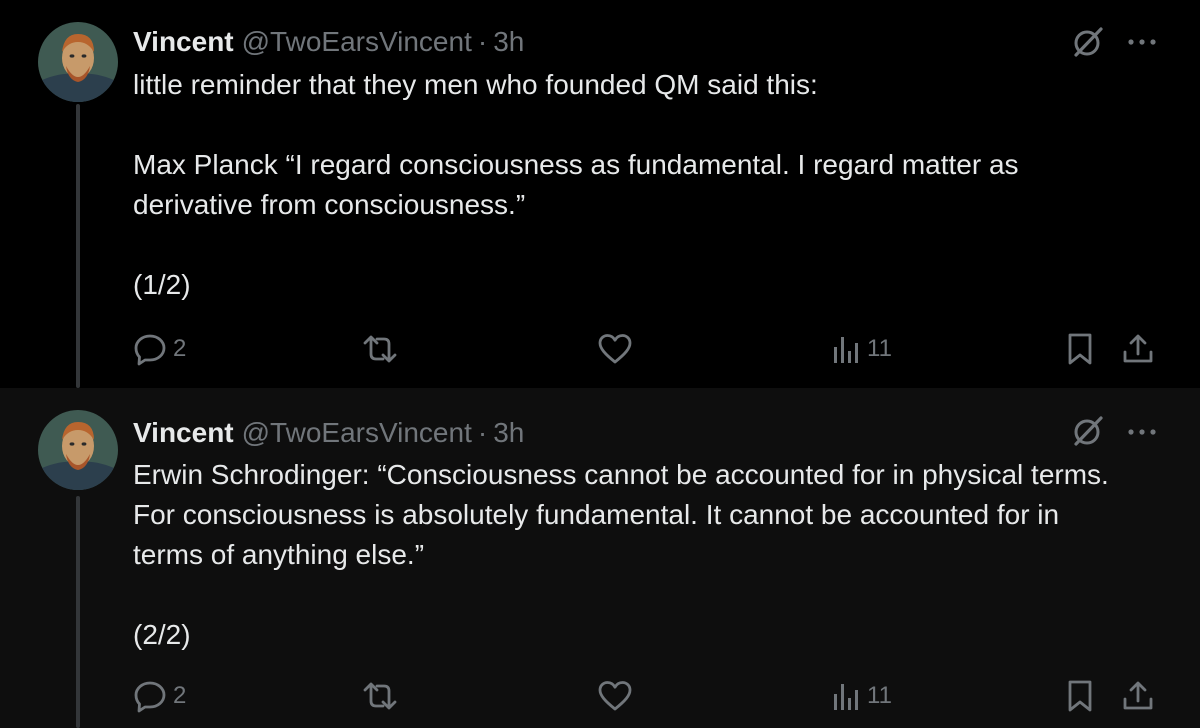  Describe the element at coordinates (162, 284) in the screenshot. I see `tweet-paragraph: (1/2)` at that location.